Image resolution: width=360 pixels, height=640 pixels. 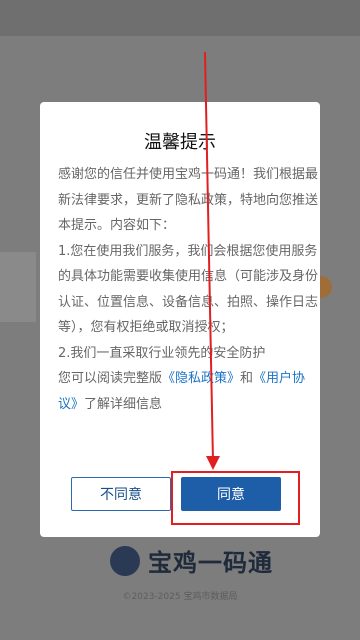 What do you see at coordinates (121, 494) in the screenshot?
I see `disagree-button: 不同意` at bounding box center [121, 494].